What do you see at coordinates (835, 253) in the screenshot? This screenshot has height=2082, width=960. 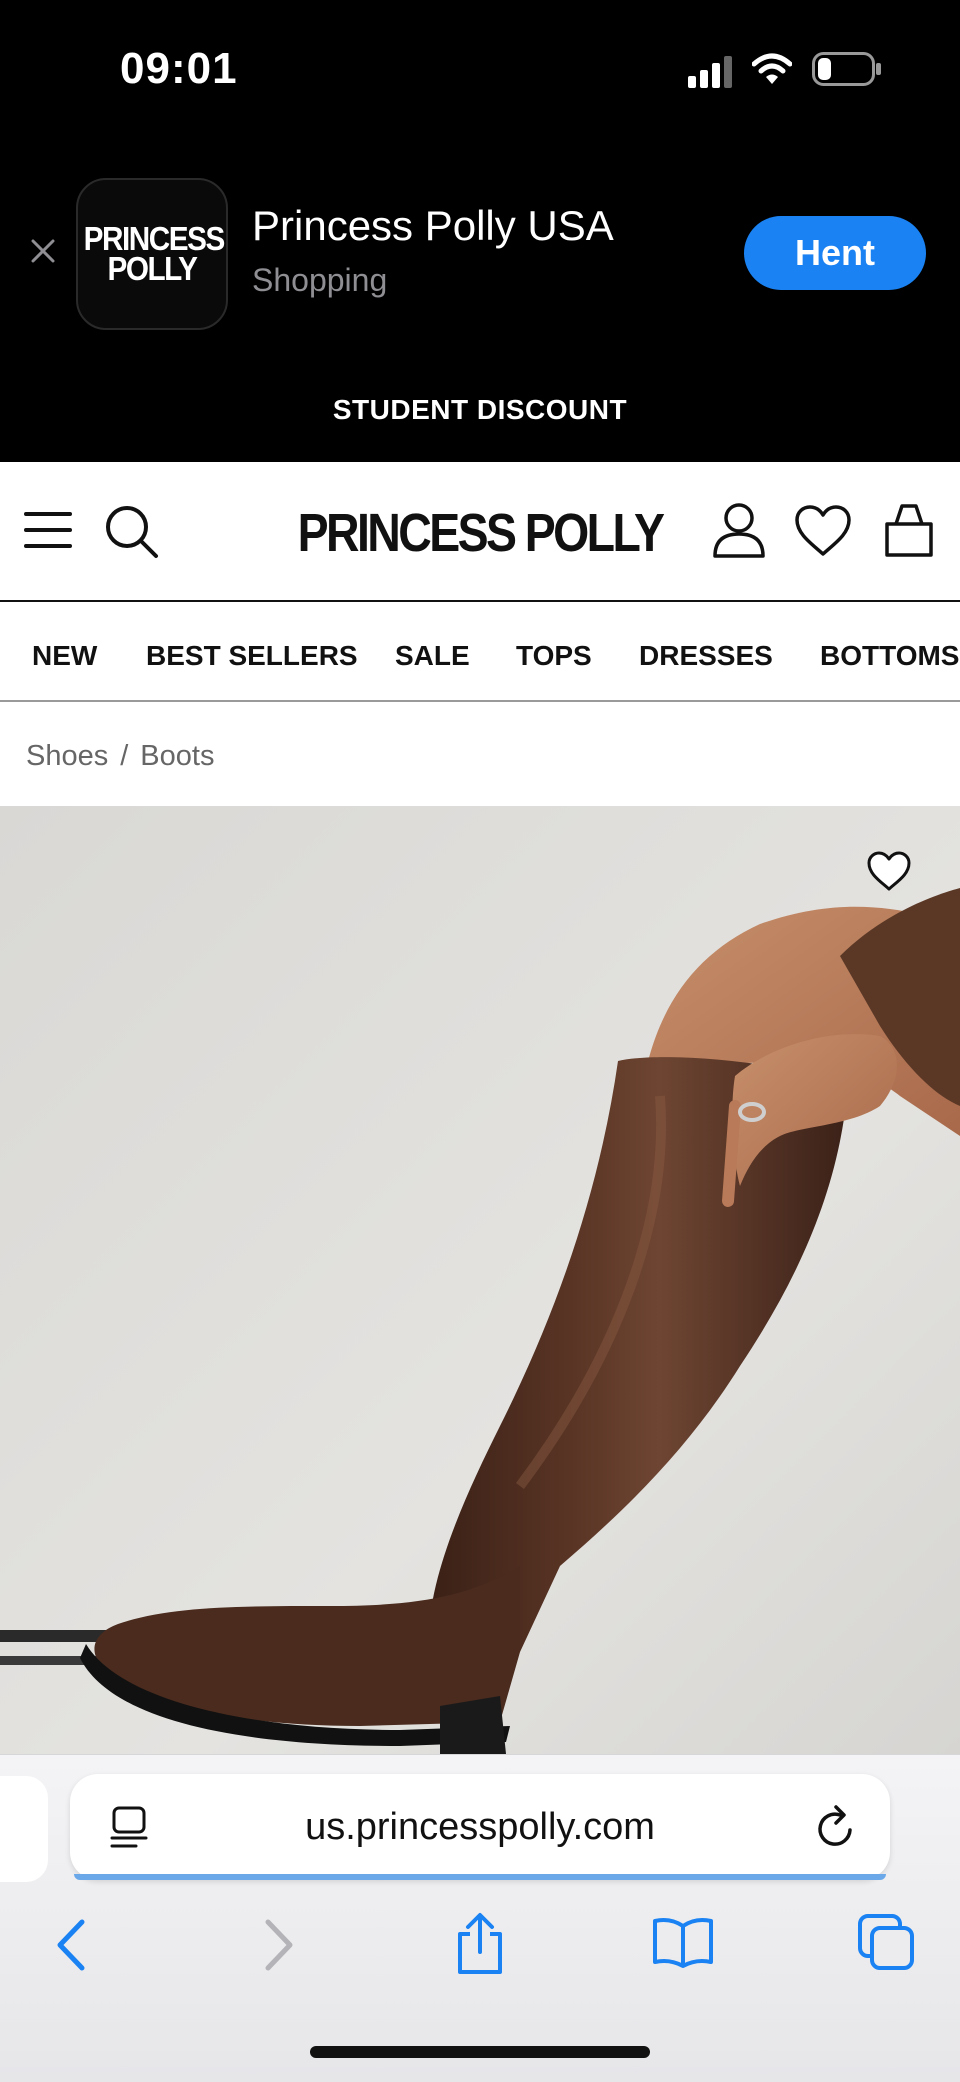 I see `get-app-button: Hent` at bounding box center [835, 253].